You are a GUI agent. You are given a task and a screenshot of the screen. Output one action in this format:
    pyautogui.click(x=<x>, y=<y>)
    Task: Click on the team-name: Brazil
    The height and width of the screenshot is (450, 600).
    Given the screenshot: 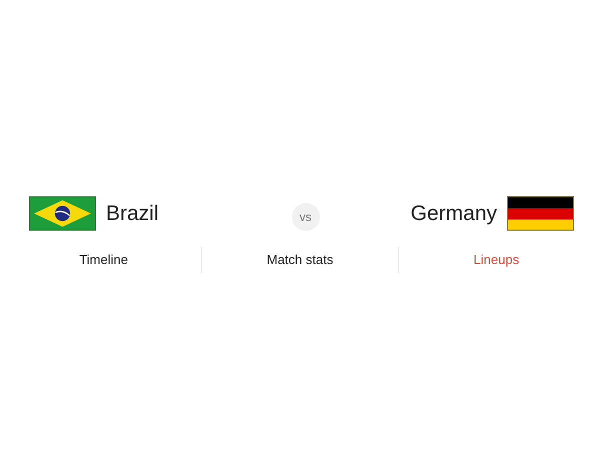 What is the action you would take?
    pyautogui.click(x=132, y=214)
    